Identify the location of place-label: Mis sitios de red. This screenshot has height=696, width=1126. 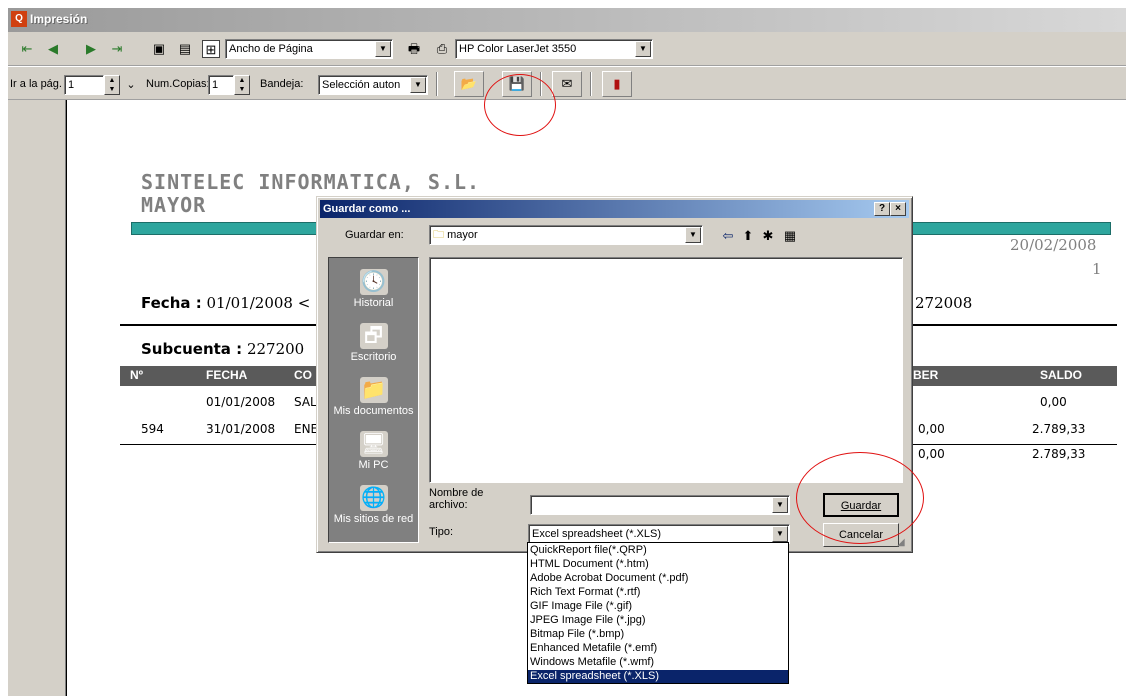
(373, 519).